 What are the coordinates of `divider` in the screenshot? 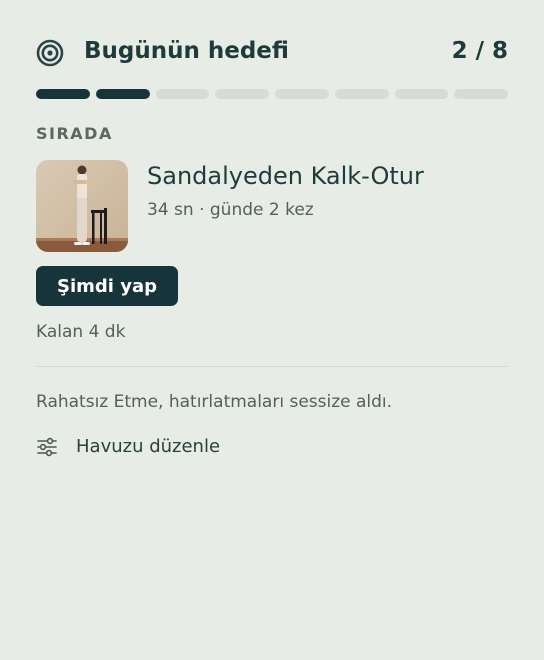 It's located at (272, 366).